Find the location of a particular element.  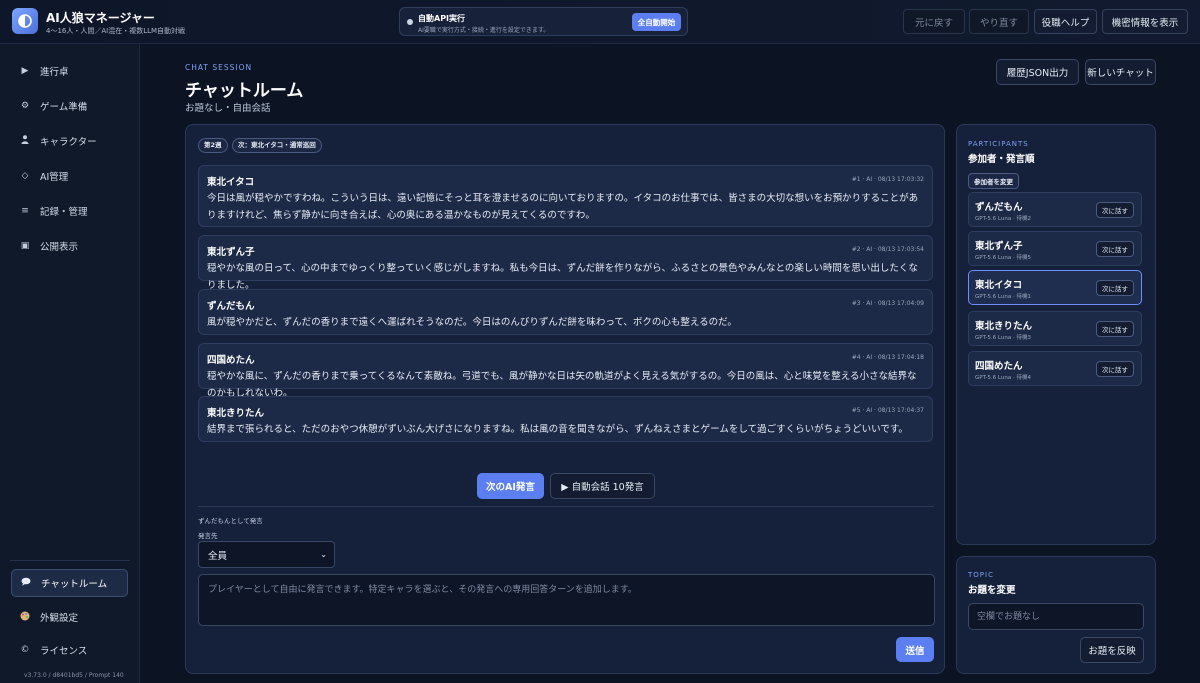

list-icon: ≡ is located at coordinates (25, 211).